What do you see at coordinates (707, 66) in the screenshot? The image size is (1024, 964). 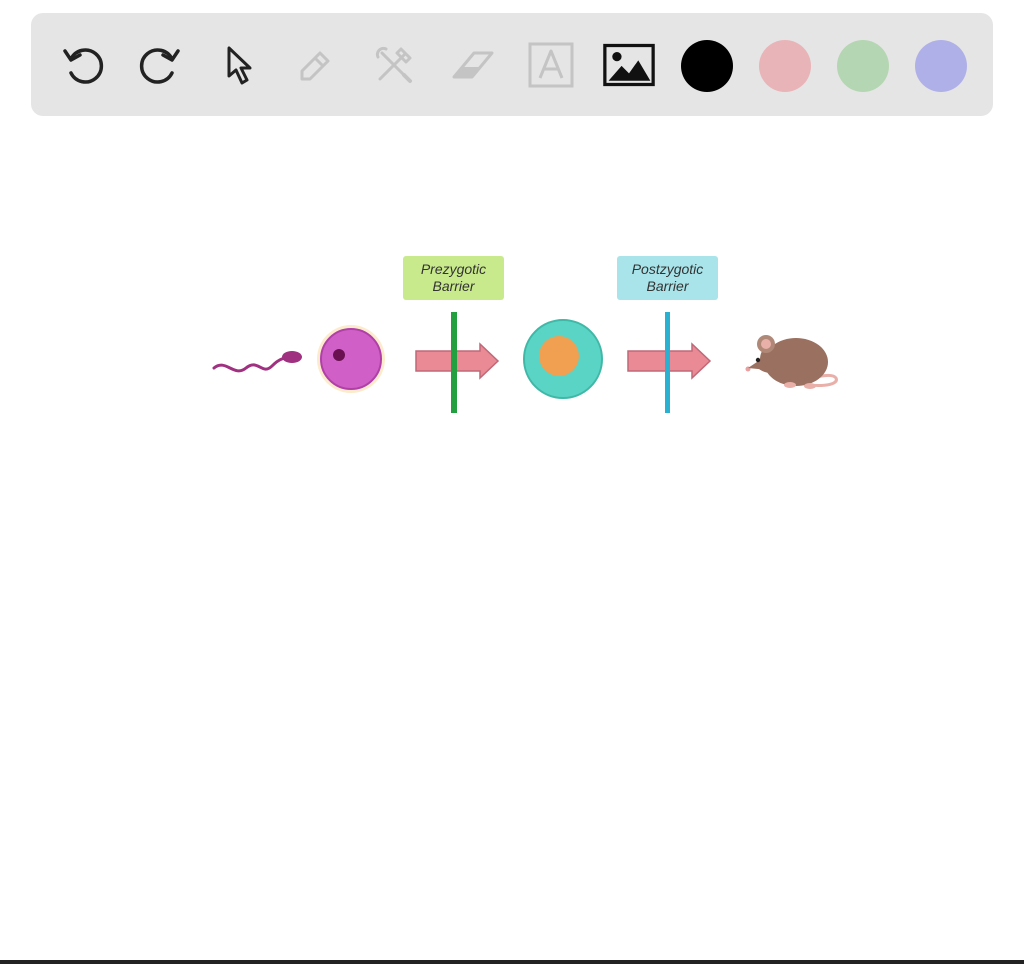 I see `color-swatch-black` at bounding box center [707, 66].